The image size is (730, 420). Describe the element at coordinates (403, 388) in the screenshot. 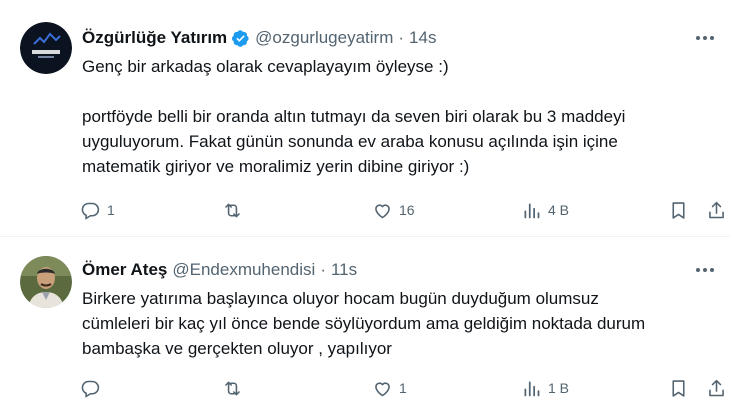

I see `like-count: 1` at that location.